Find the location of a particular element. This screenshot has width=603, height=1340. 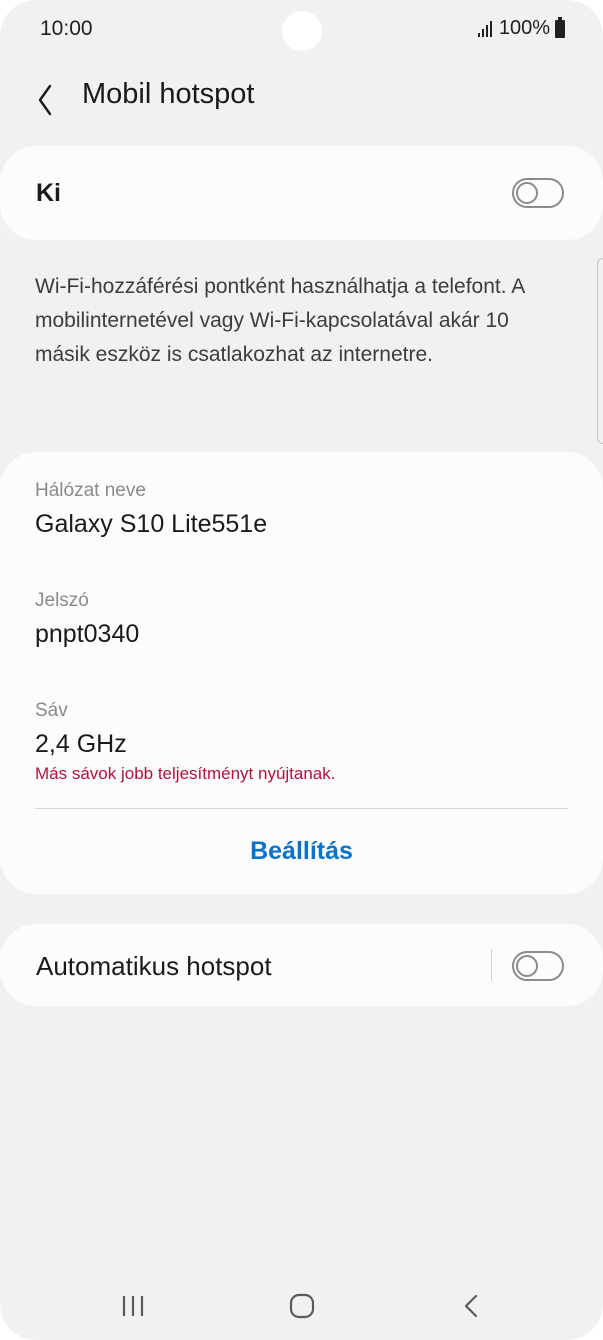

status-bar: 10:00 100% is located at coordinates (301, 30).